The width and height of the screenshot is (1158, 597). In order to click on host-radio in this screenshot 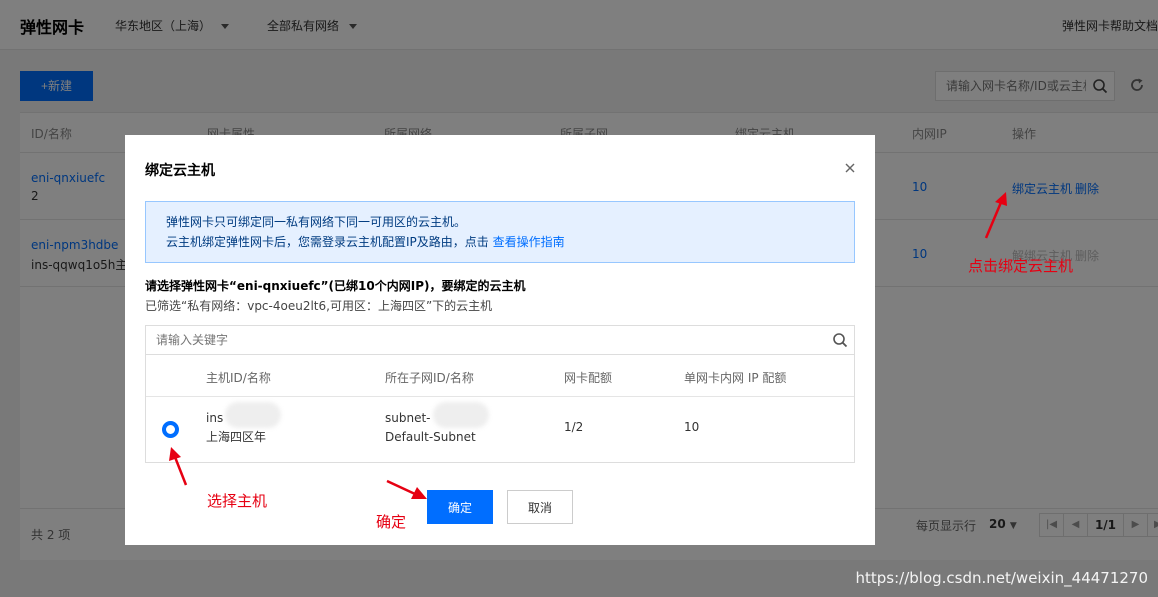, I will do `click(170, 429)`.